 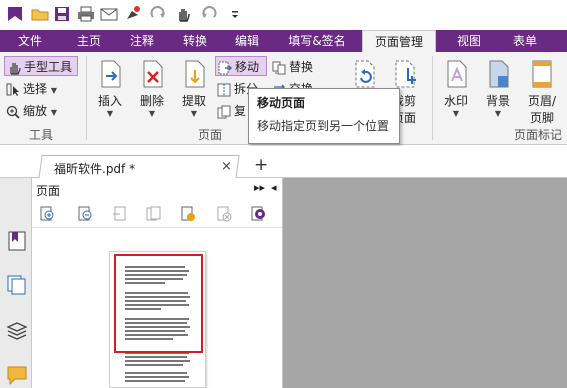 I want to click on email-icon, so click(x=109, y=14).